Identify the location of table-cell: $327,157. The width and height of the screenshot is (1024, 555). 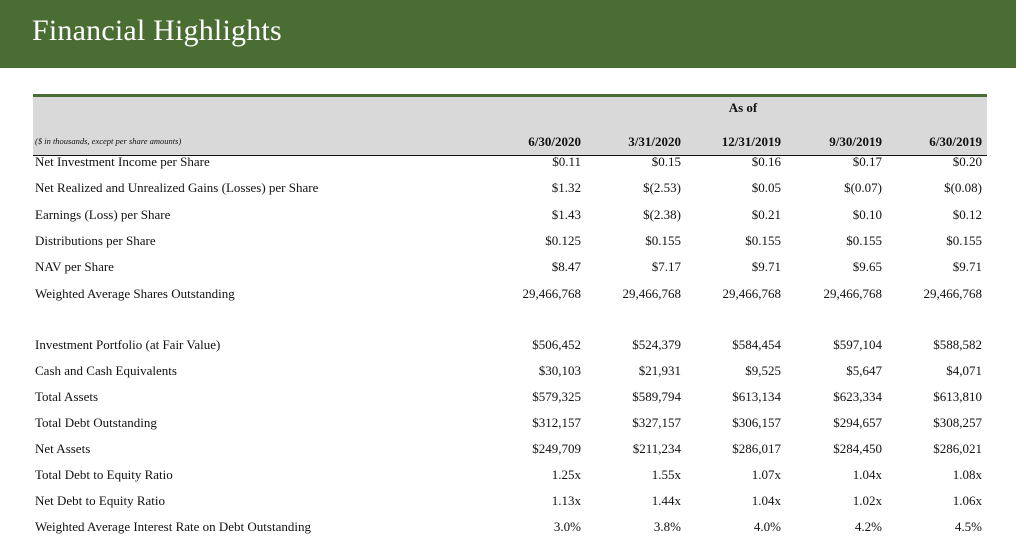
(656, 422).